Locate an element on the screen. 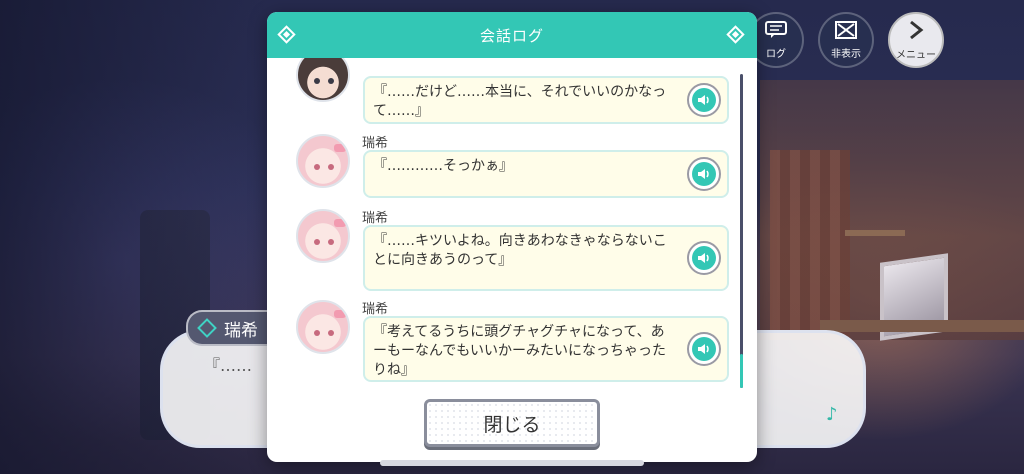  menu-button: メニュー is located at coordinates (916, 40).